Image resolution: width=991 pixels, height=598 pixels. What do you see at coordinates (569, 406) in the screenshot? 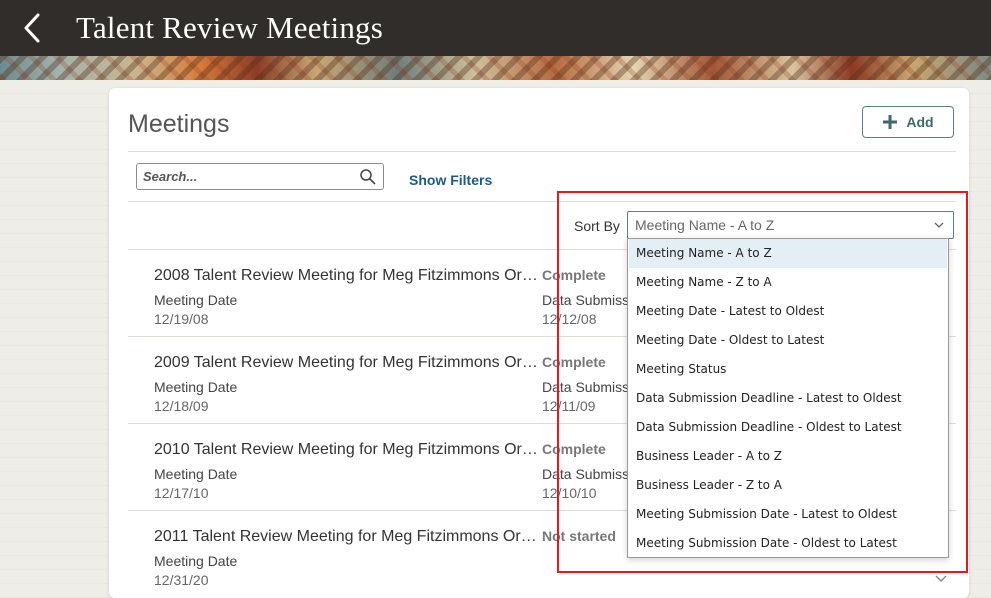
I see `deadline-date: 12/11/09` at bounding box center [569, 406].